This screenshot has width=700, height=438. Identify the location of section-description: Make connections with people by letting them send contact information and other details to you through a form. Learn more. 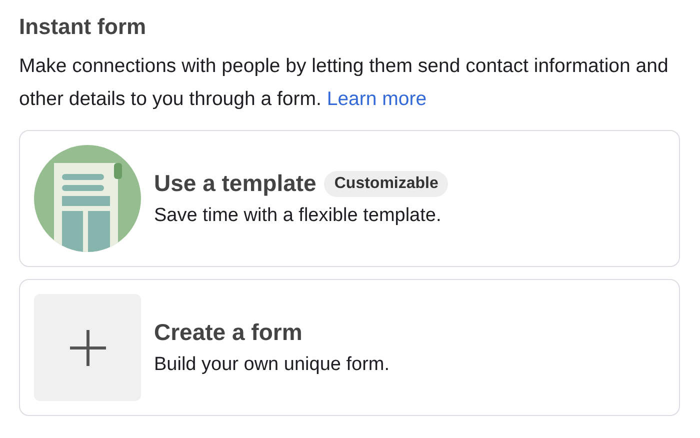
(344, 83).